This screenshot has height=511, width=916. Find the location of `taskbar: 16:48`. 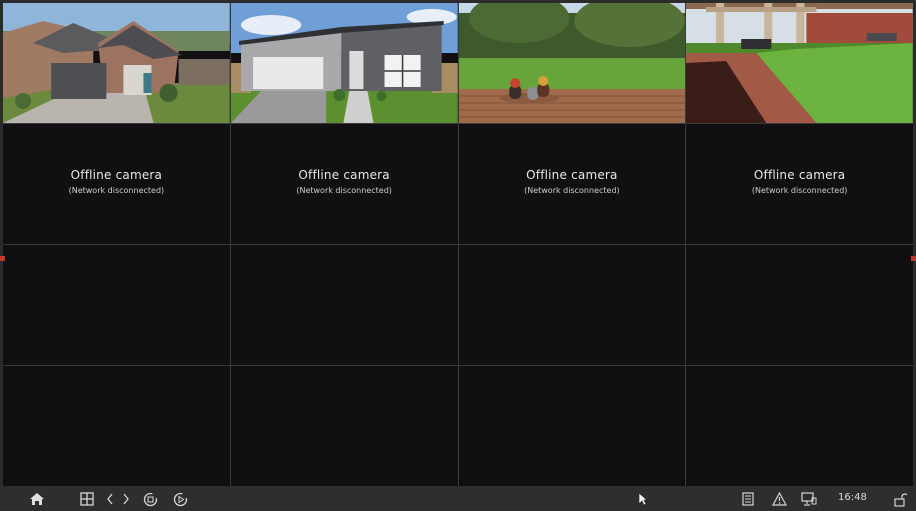

taskbar: 16:48 is located at coordinates (458, 499).